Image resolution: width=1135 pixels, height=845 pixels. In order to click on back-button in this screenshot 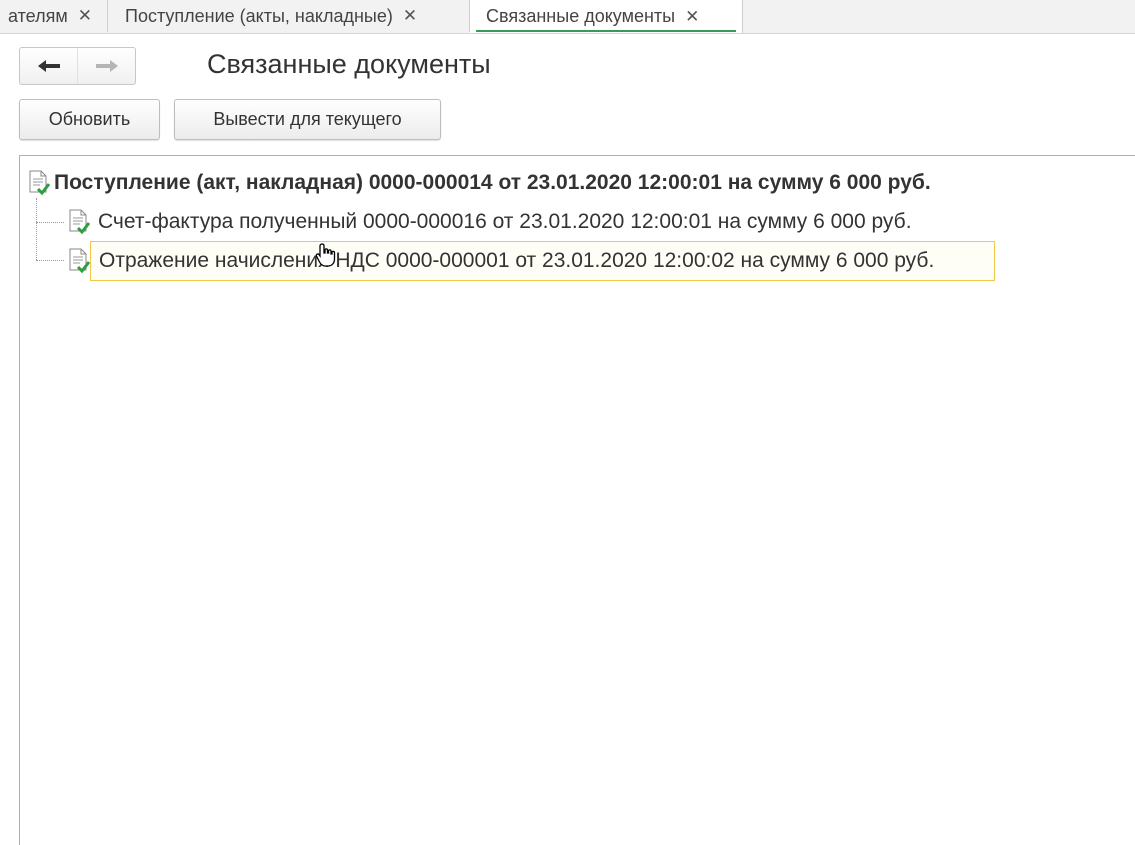, I will do `click(48, 66)`.